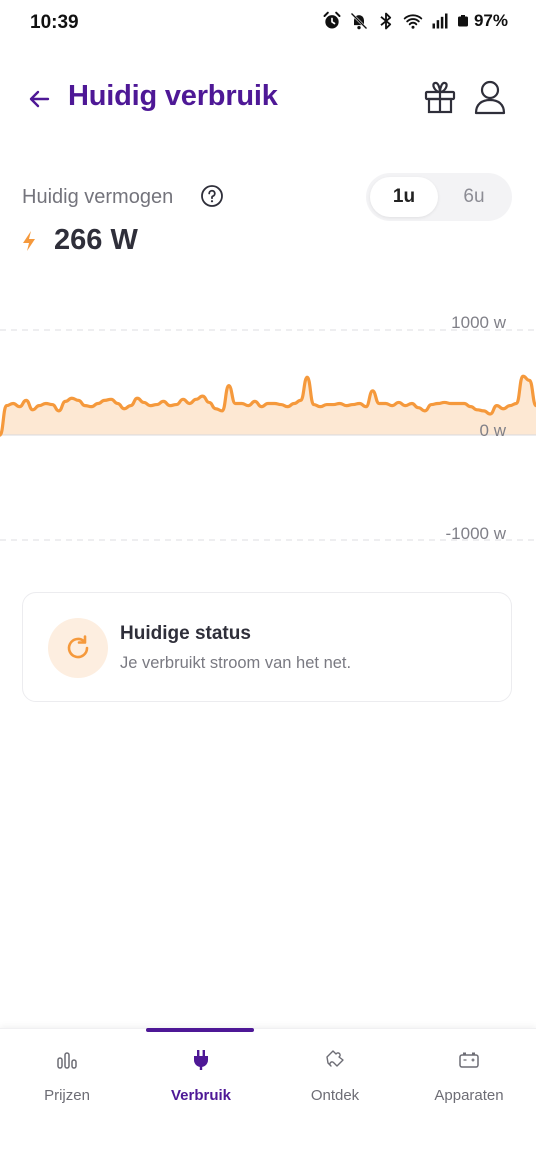 The width and height of the screenshot is (536, 1164). I want to click on status-icons: 97%, so click(415, 21).